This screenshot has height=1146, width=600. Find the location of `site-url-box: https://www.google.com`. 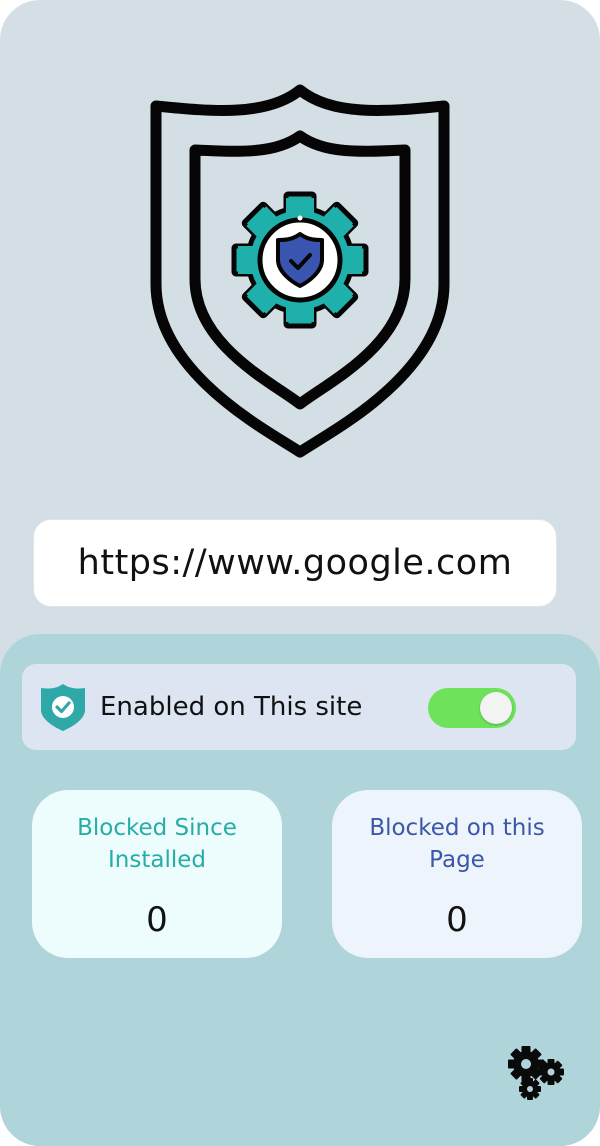

site-url-box: https://www.google.com is located at coordinates (295, 563).